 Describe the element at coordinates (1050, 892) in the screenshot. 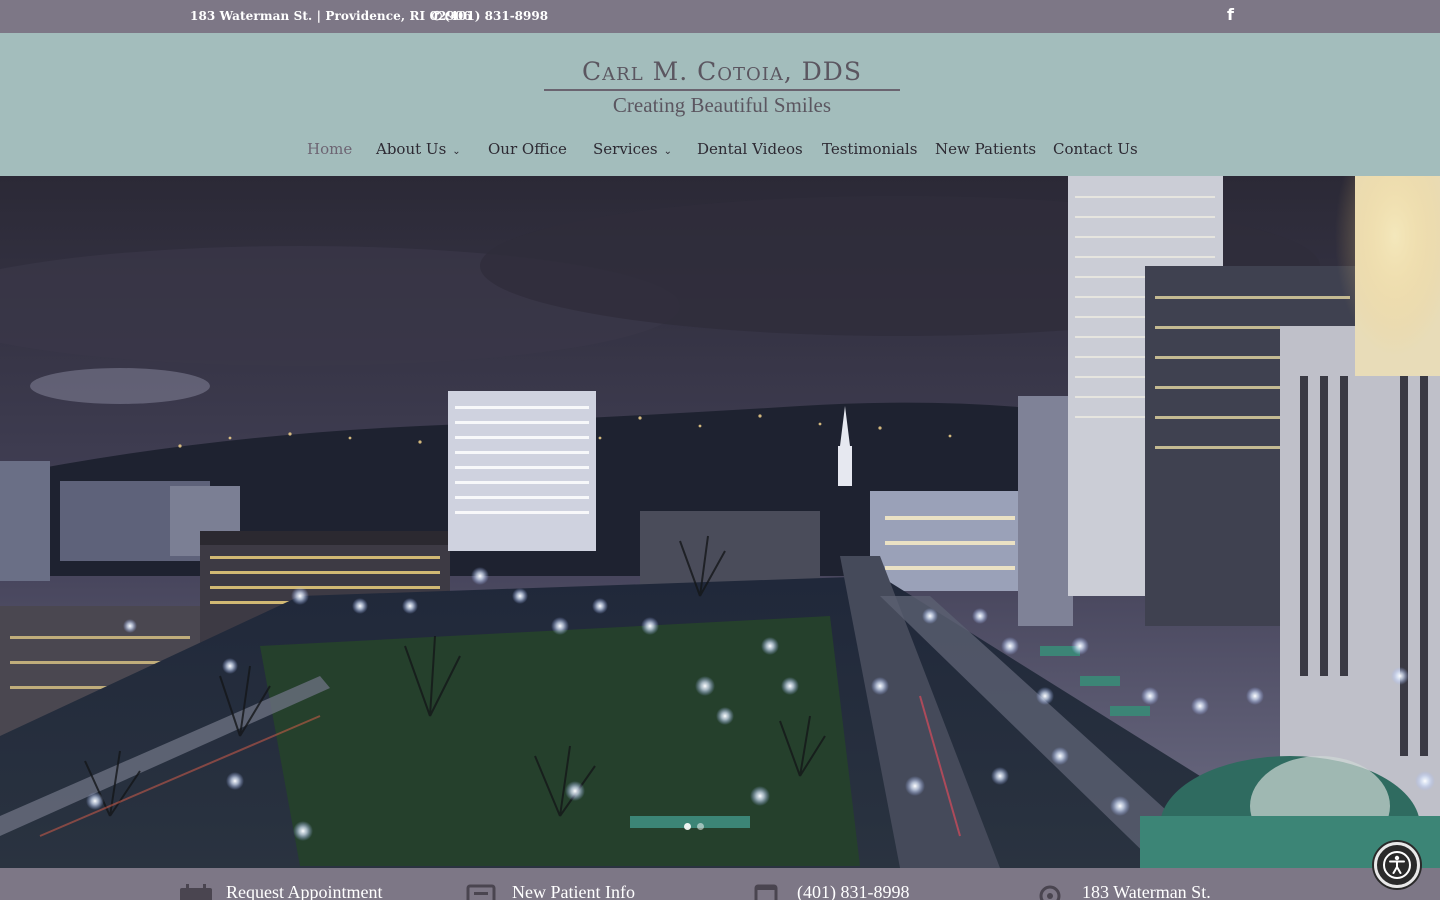

I see `map-pin-icon` at that location.